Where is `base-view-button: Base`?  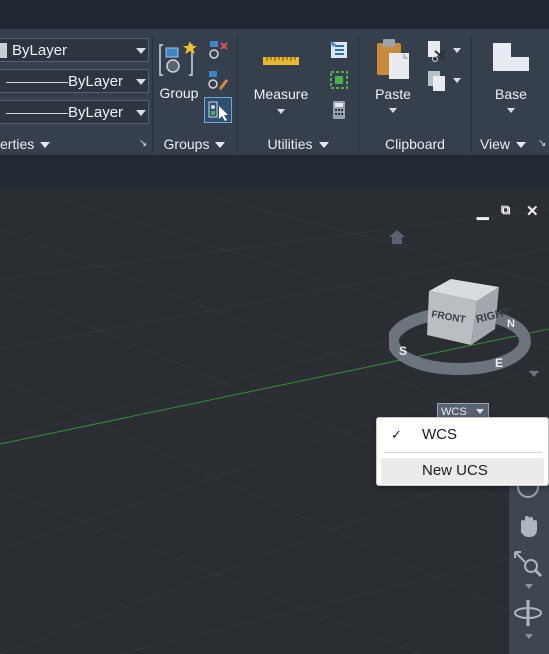
base-view-button: Base is located at coordinates (511, 80).